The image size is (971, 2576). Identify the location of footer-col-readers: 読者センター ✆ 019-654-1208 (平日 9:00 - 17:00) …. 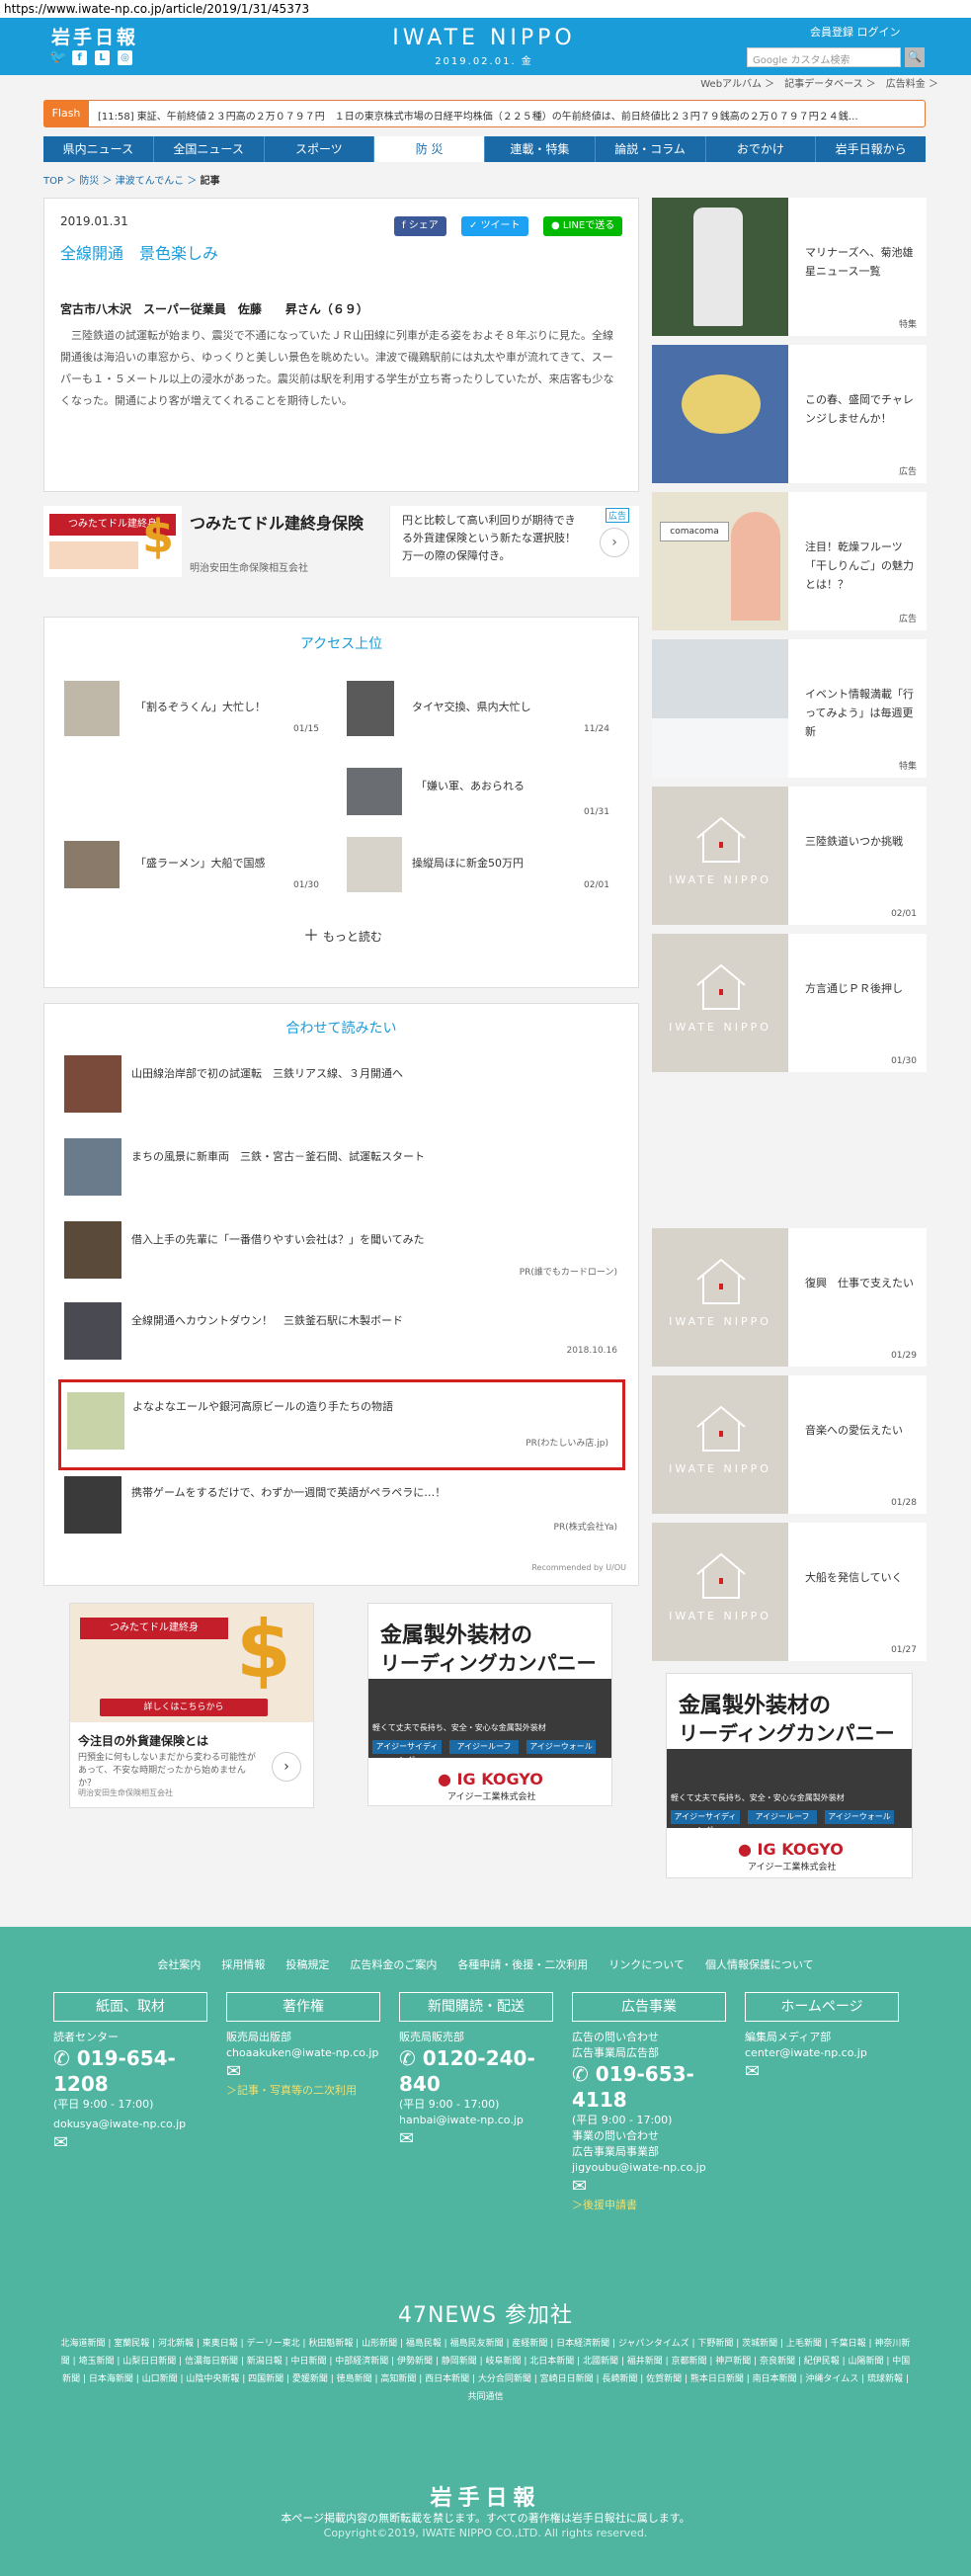
(137, 2092).